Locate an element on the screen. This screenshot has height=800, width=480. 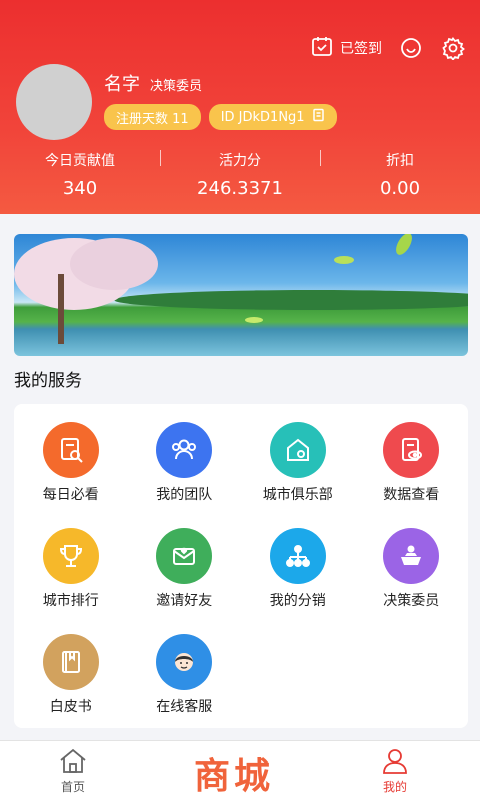
nav-home: 首页 is located at coordinates (73, 771).